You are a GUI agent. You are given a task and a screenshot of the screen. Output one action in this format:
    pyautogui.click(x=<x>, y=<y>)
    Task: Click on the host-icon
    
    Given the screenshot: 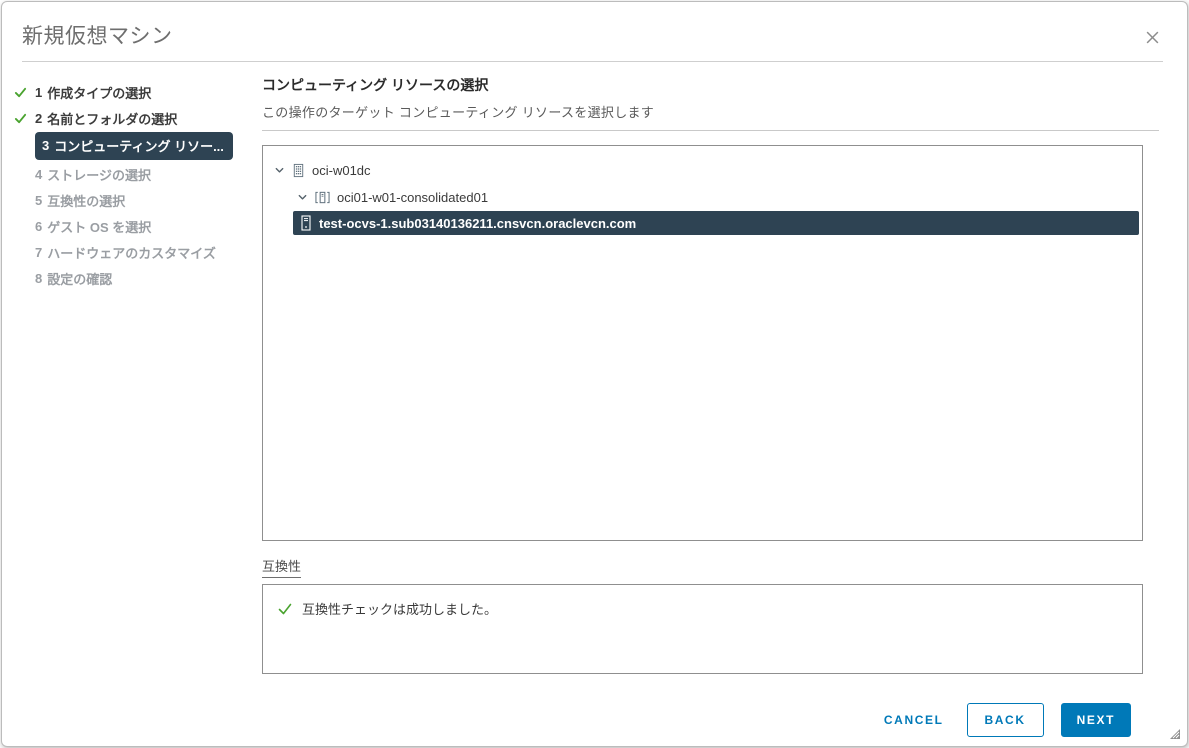 What is the action you would take?
    pyautogui.click(x=306, y=223)
    